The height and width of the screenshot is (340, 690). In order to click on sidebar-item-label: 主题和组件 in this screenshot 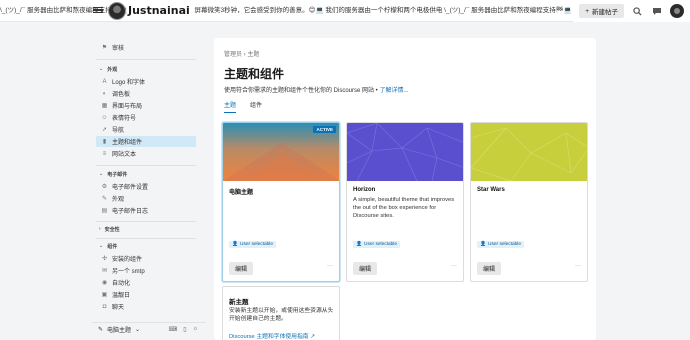, I will do `click(127, 143)`.